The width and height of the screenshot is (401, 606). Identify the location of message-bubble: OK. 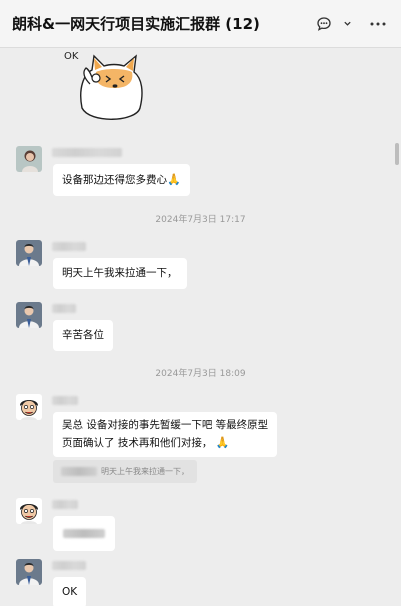
(70, 591).